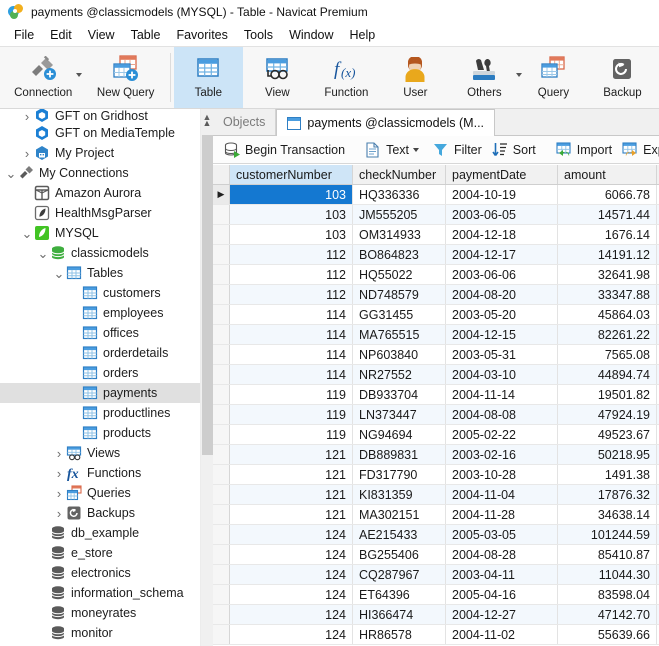  I want to click on cell-checkNumber: BG255406, so click(399, 554).